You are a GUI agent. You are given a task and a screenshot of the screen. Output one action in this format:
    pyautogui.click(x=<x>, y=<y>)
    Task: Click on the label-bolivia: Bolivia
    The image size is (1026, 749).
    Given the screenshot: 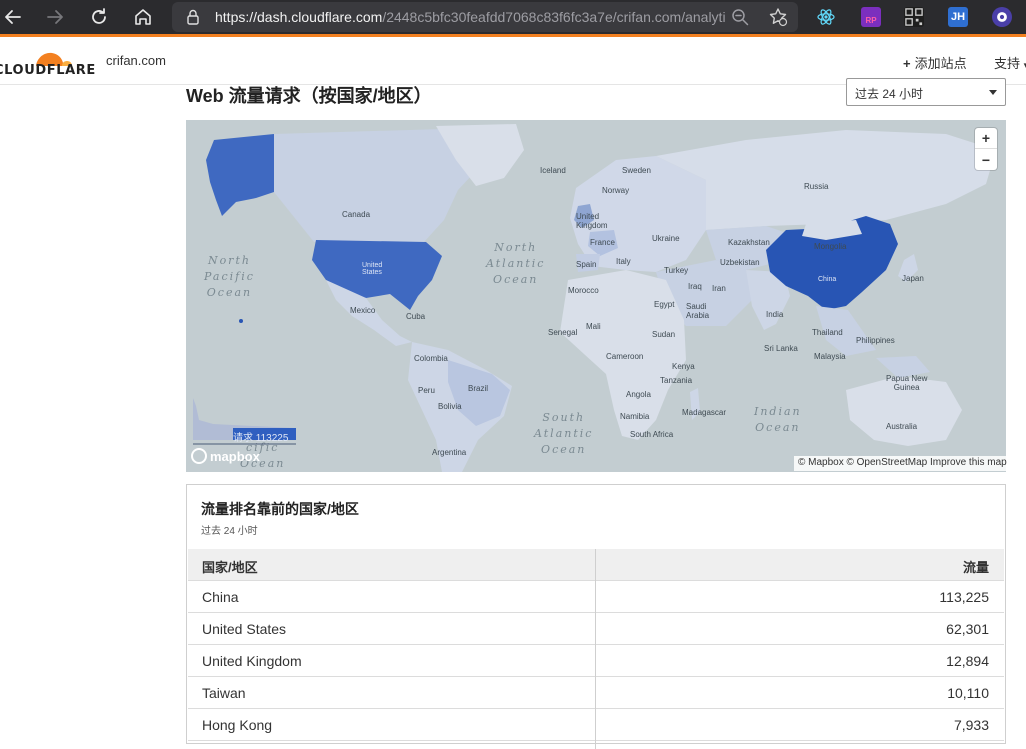 What is the action you would take?
    pyautogui.click(x=450, y=406)
    